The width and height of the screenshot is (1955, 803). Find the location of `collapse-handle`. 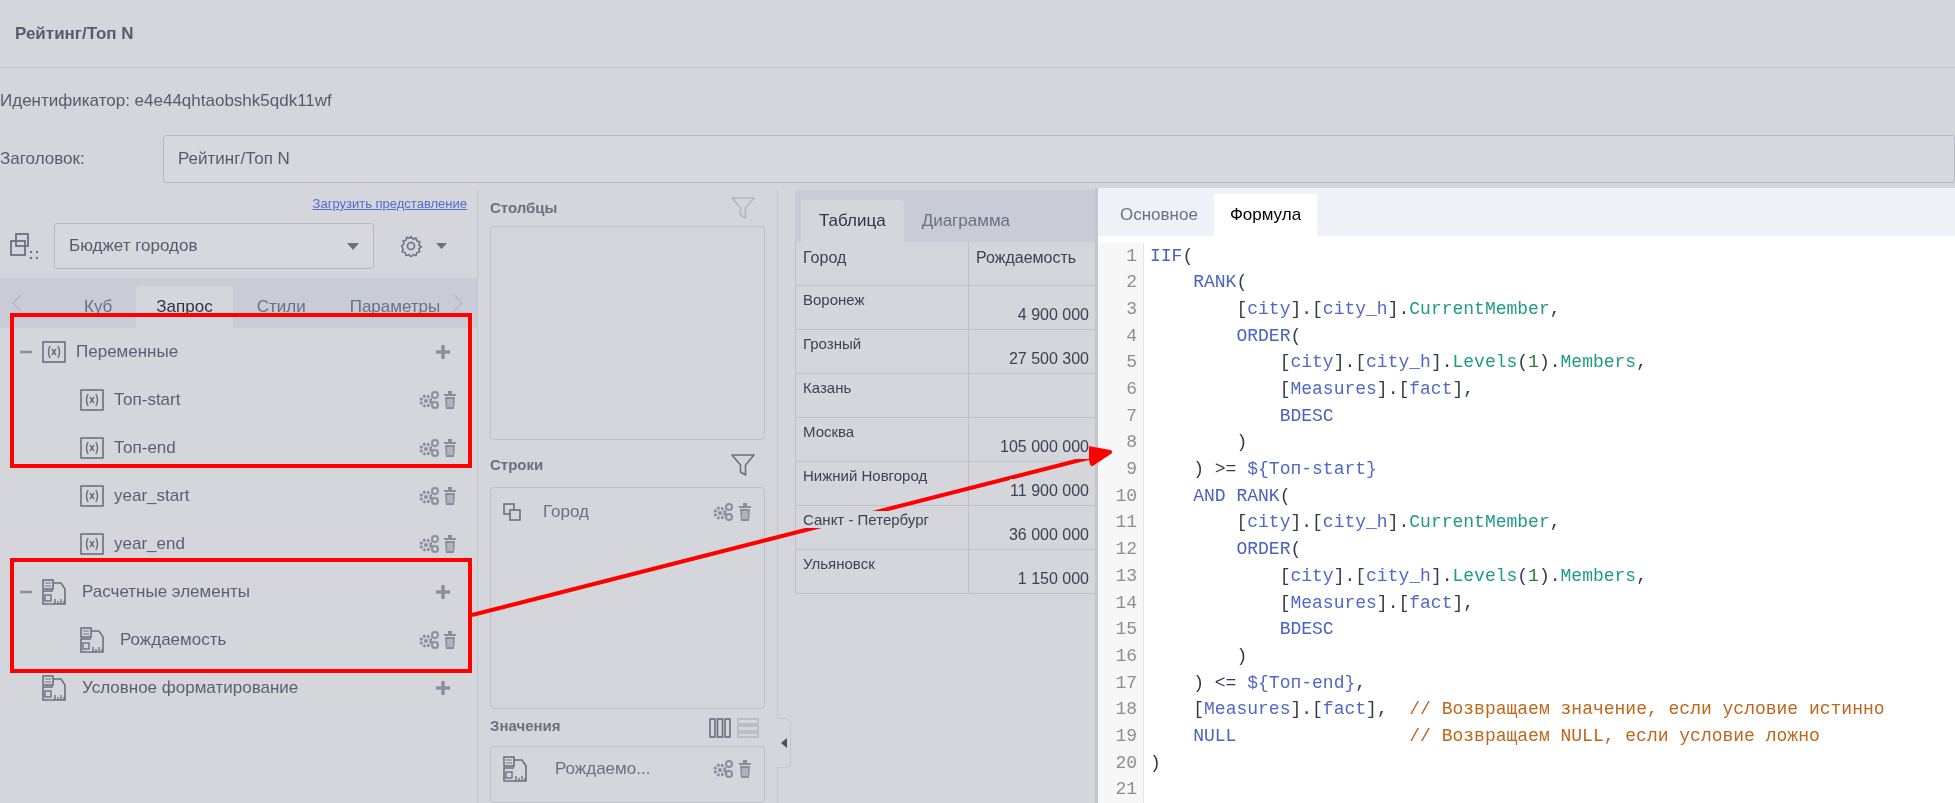

collapse-handle is located at coordinates (784, 743).